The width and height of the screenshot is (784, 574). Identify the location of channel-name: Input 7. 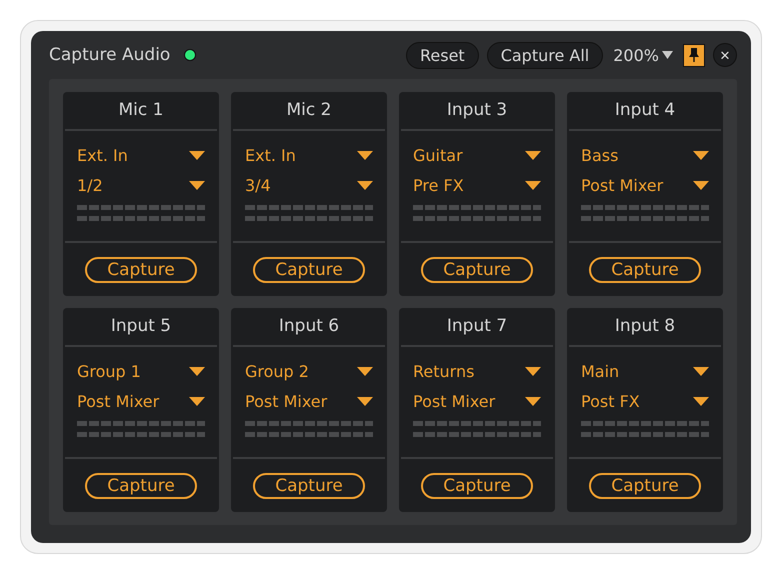
(477, 327).